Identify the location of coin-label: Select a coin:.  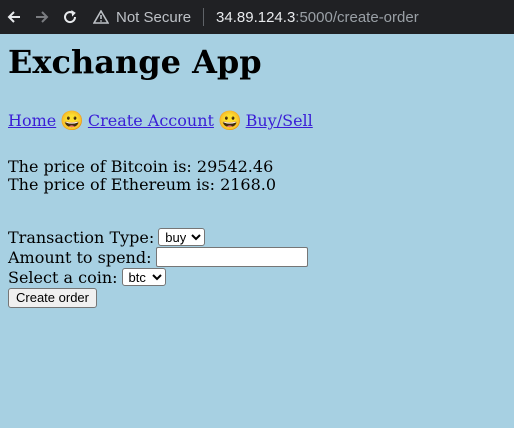
(63, 277).